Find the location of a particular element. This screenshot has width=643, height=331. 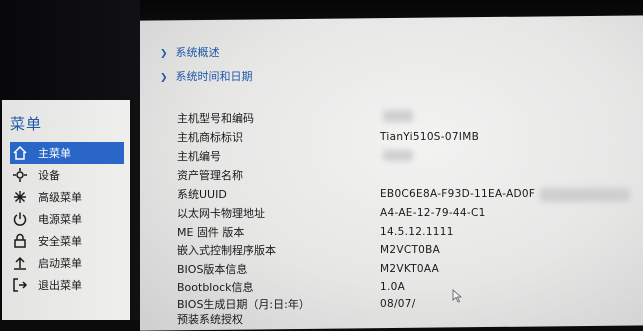

info-value: M2VCT0BA is located at coordinates (410, 250).